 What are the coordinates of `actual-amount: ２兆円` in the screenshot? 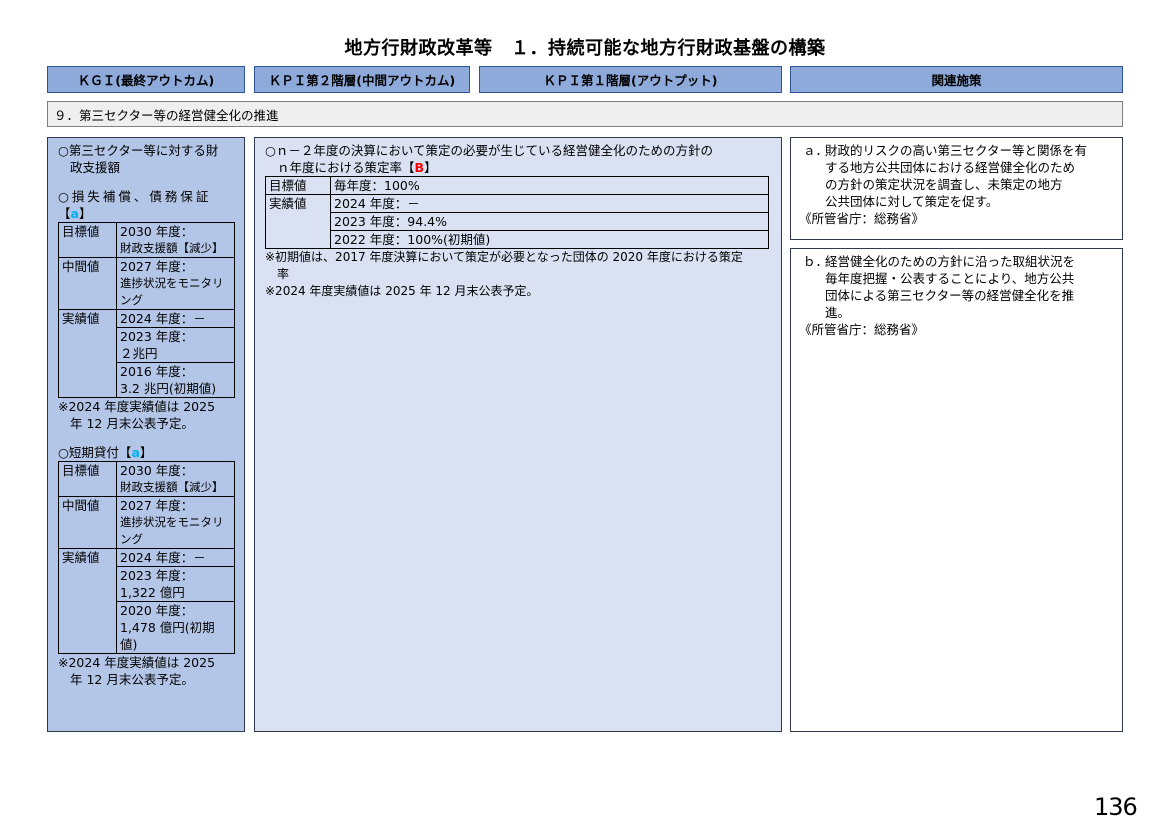 It's located at (139, 353).